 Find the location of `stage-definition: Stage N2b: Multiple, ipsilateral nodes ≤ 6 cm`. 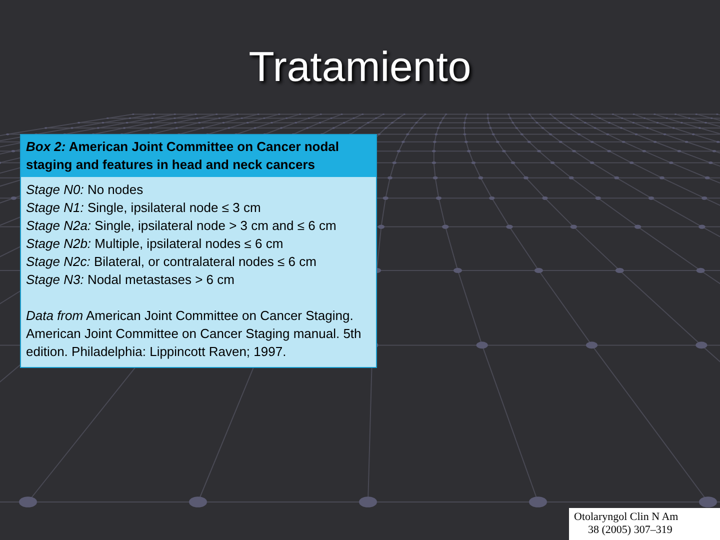

stage-definition: Stage N2b: Multiple, ipsilateral nodes ≤ 6 cm is located at coordinates (155, 243).